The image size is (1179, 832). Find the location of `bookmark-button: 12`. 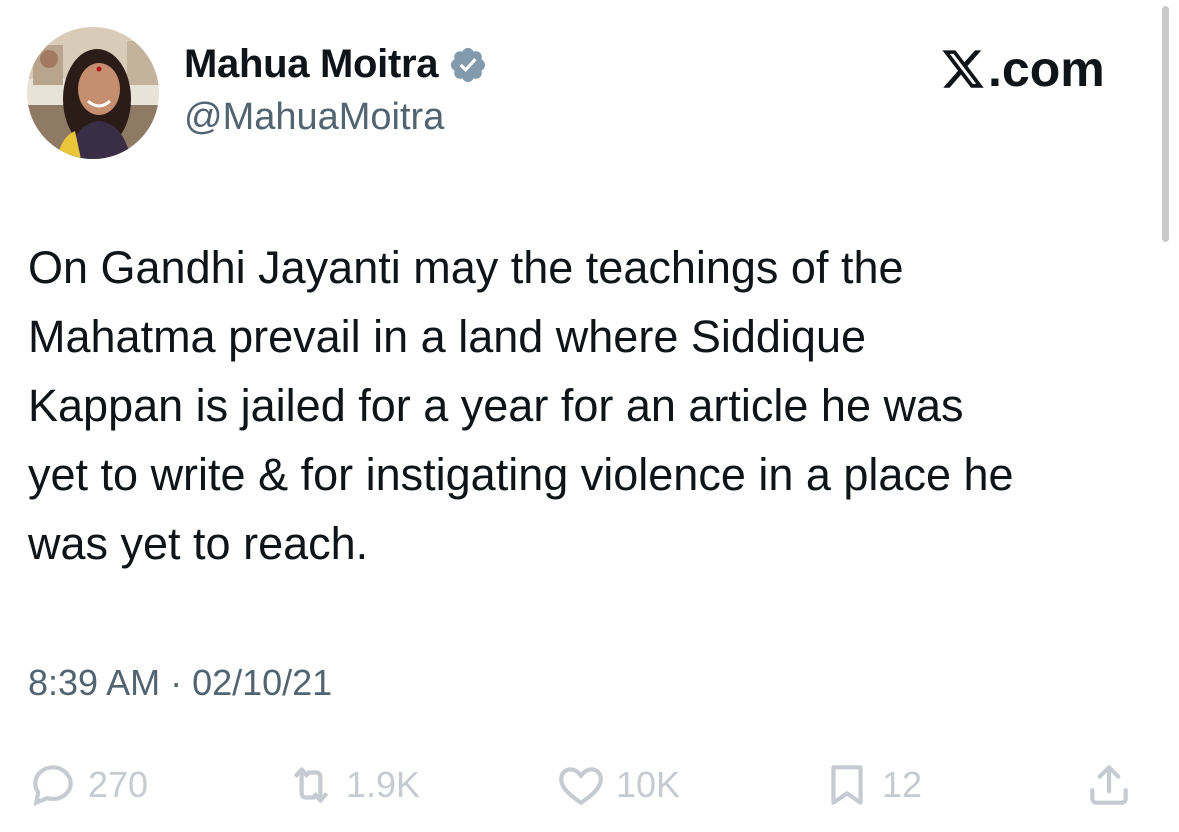

bookmark-button: 12 is located at coordinates (872, 785).